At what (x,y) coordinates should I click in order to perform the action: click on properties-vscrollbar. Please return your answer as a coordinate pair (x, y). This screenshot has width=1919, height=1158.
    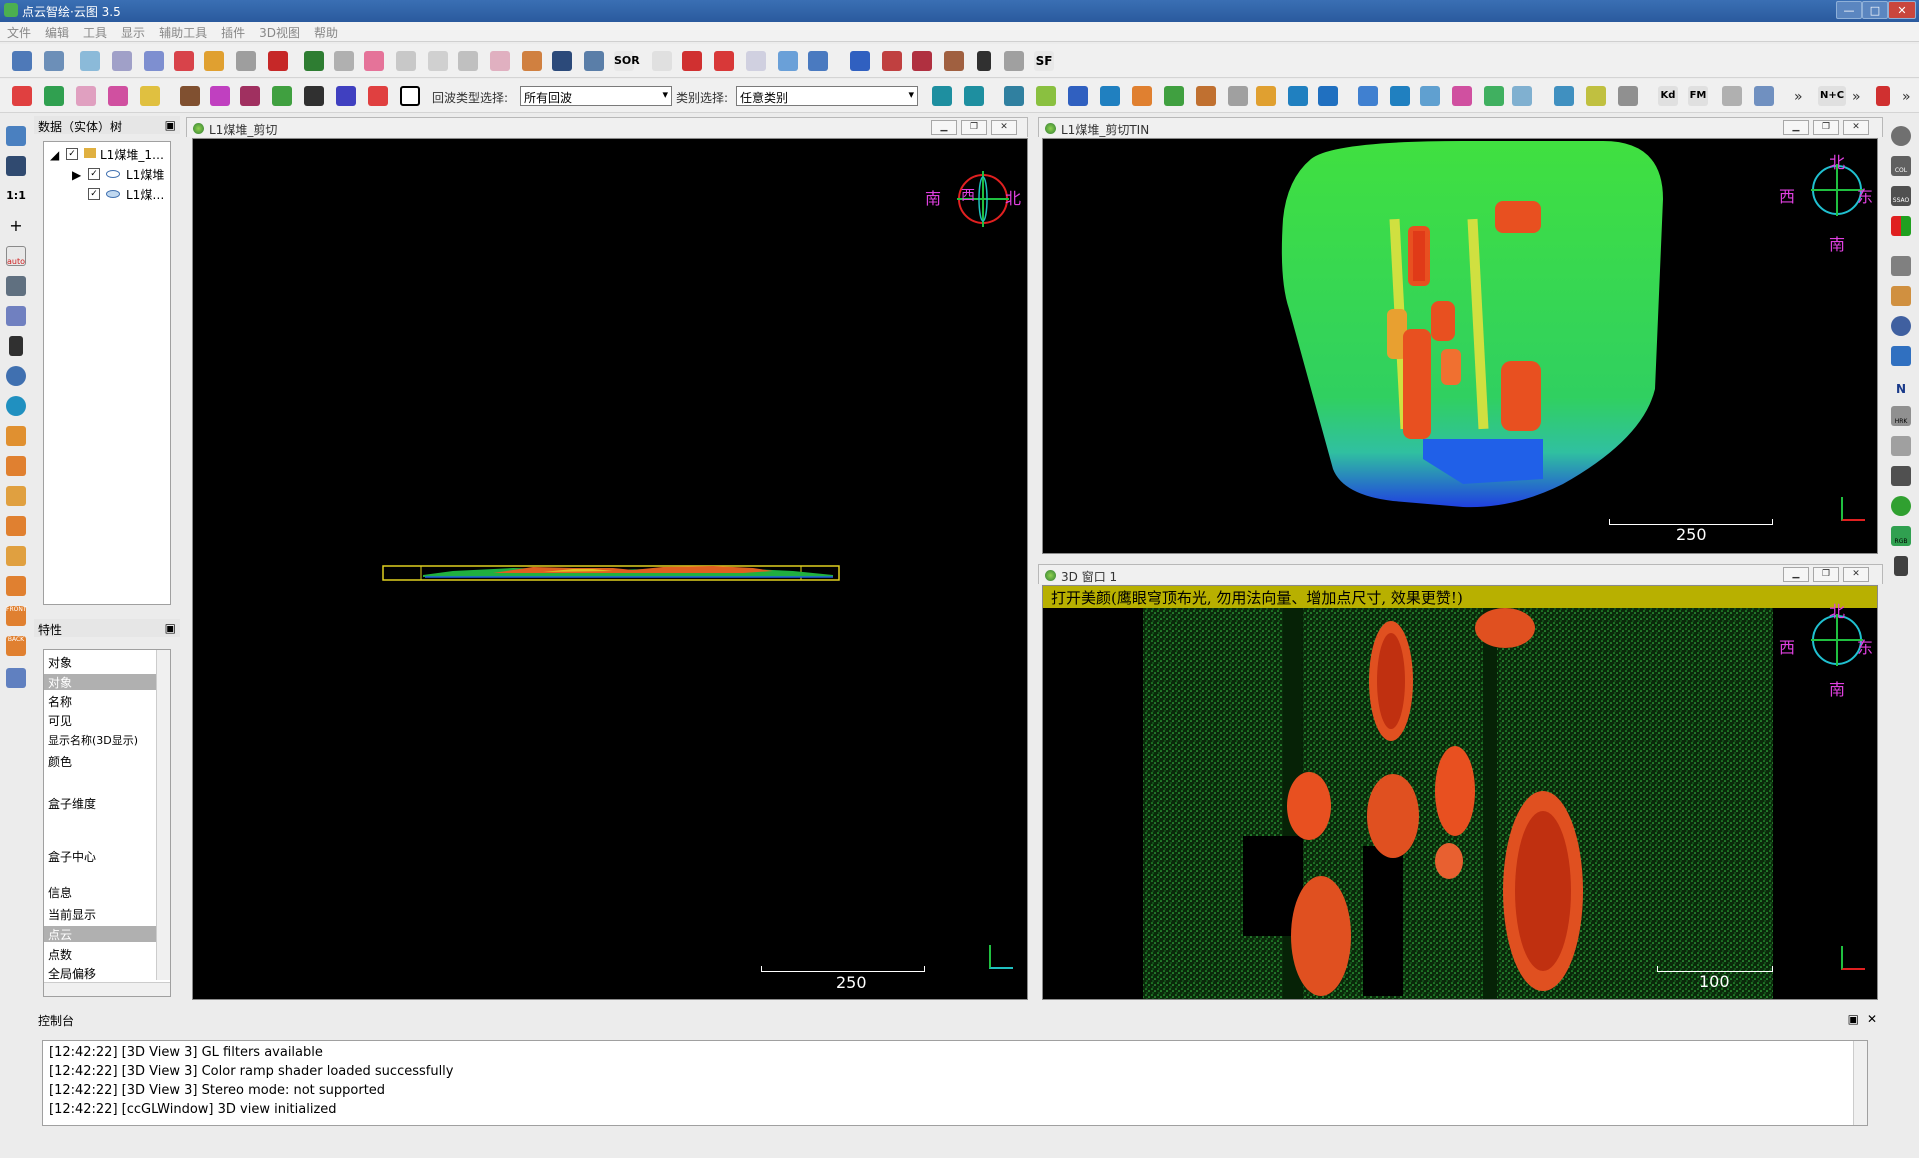
    Looking at the image, I should click on (163, 815).